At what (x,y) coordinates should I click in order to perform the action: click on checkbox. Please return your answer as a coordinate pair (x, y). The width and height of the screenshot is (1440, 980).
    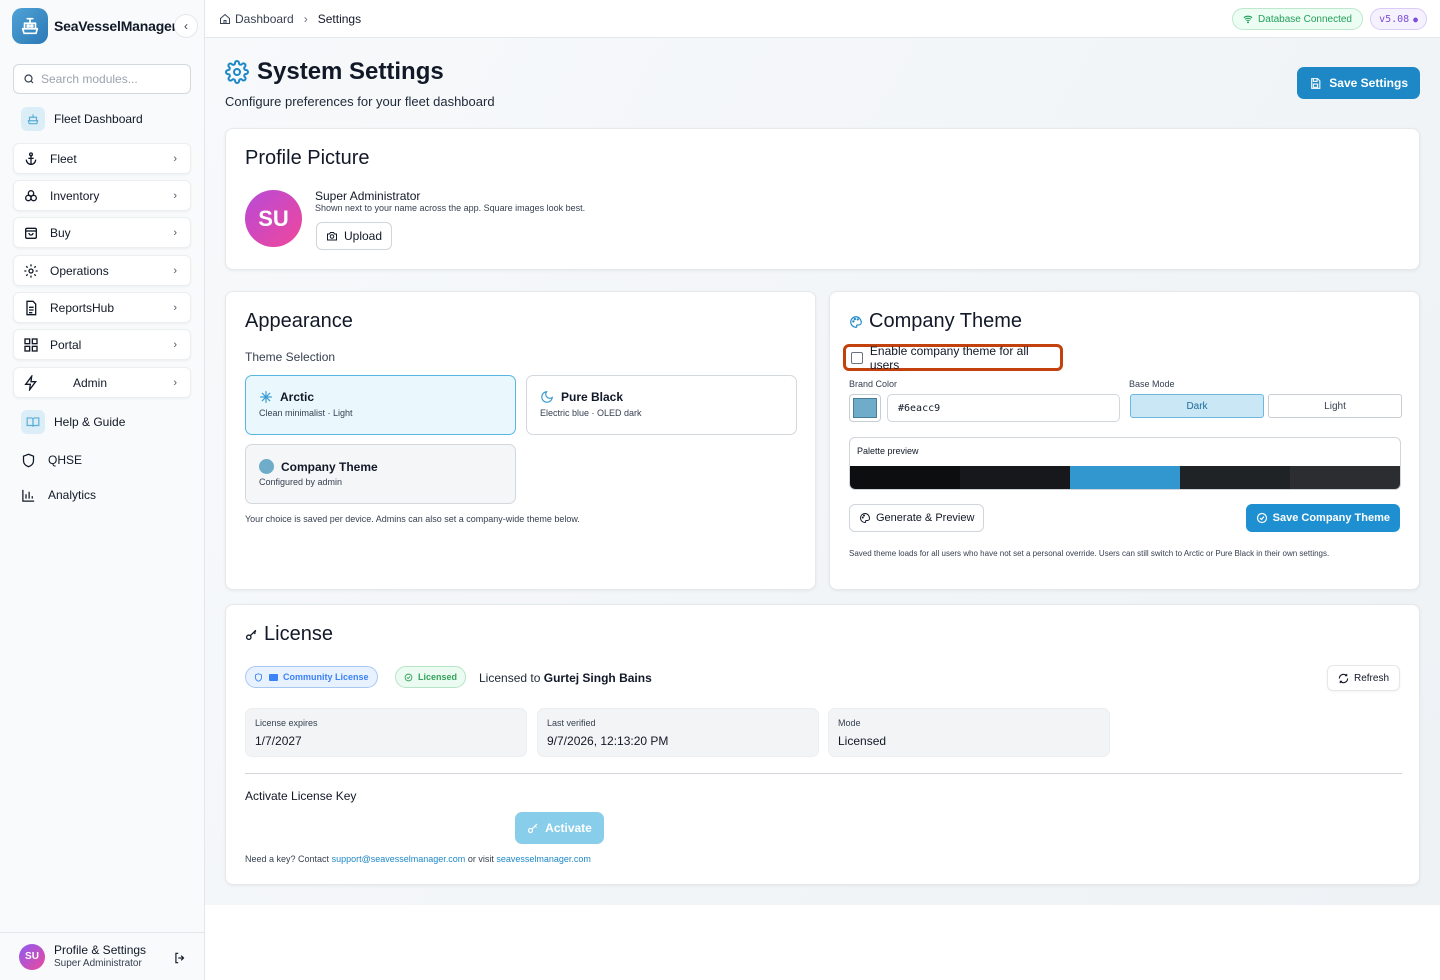
    Looking at the image, I should click on (857, 357).